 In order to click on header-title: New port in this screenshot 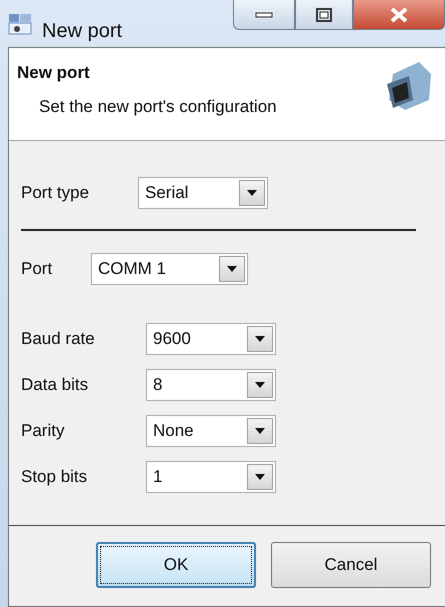, I will do `click(54, 73)`.